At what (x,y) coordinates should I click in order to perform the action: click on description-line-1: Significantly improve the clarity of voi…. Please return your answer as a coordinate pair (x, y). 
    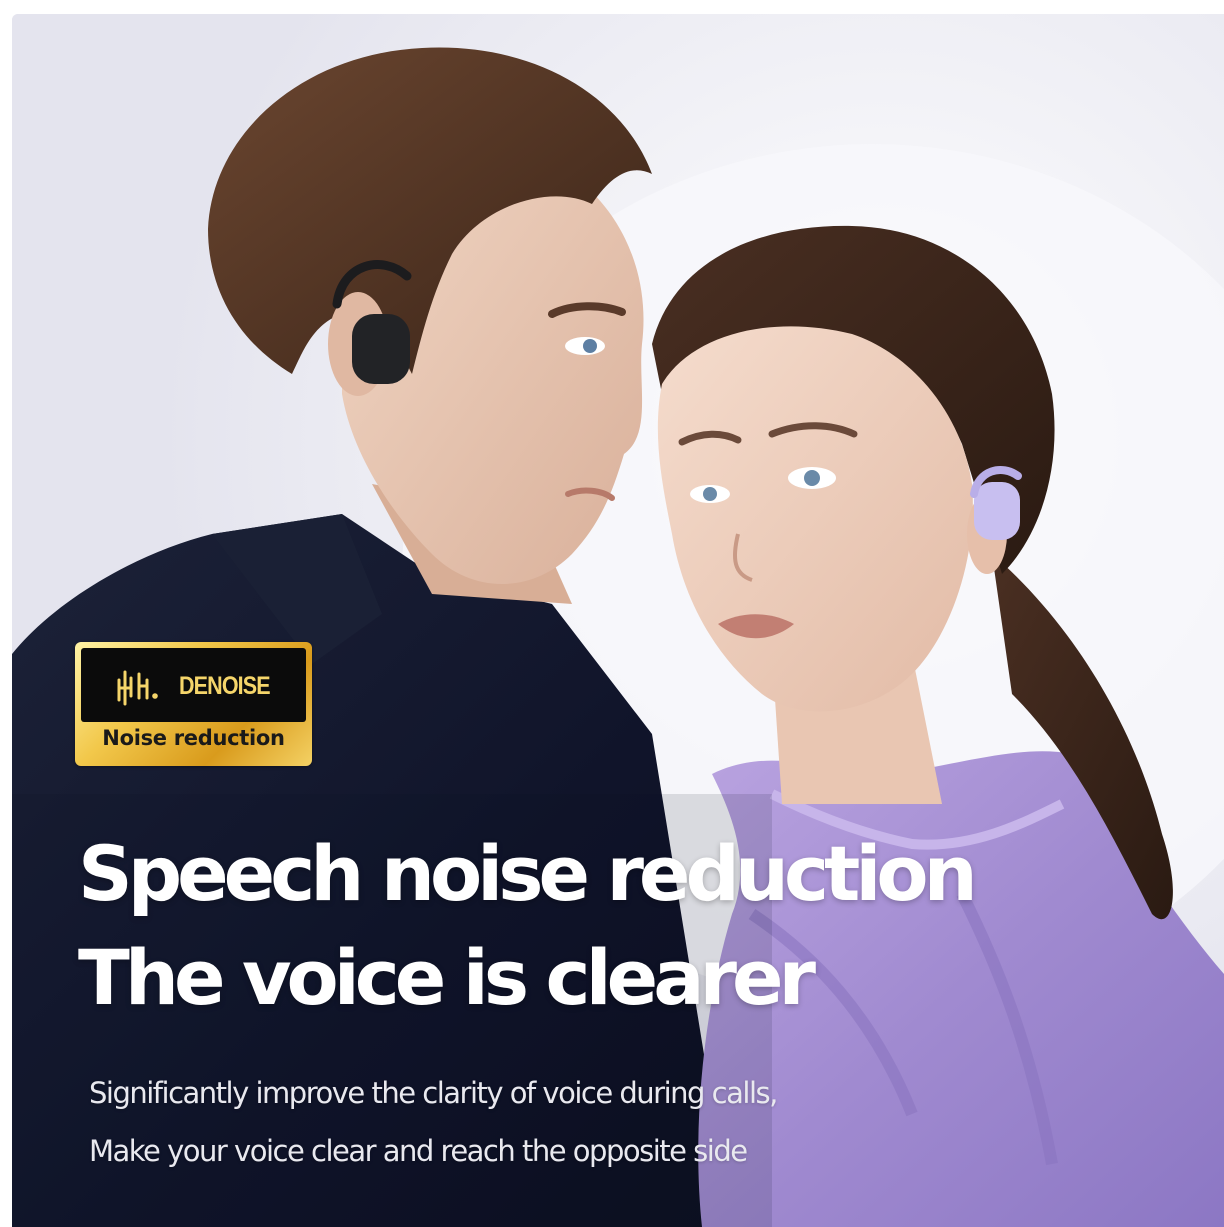
    Looking at the image, I should click on (433, 1093).